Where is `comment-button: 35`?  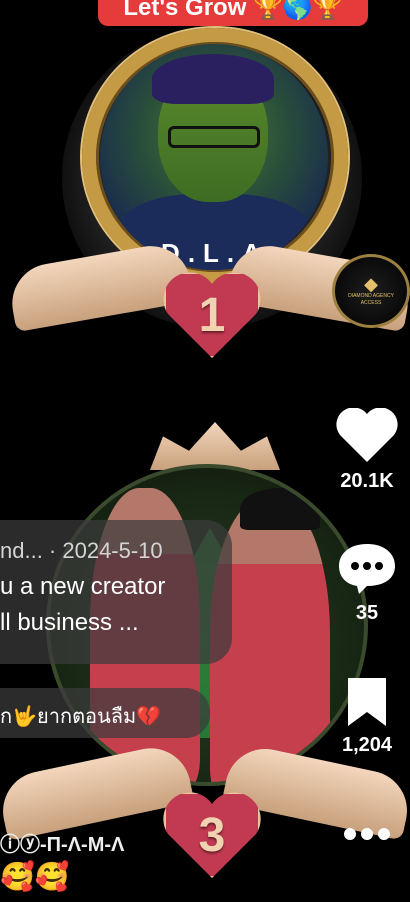
comment-button: 35 is located at coordinates (367, 582).